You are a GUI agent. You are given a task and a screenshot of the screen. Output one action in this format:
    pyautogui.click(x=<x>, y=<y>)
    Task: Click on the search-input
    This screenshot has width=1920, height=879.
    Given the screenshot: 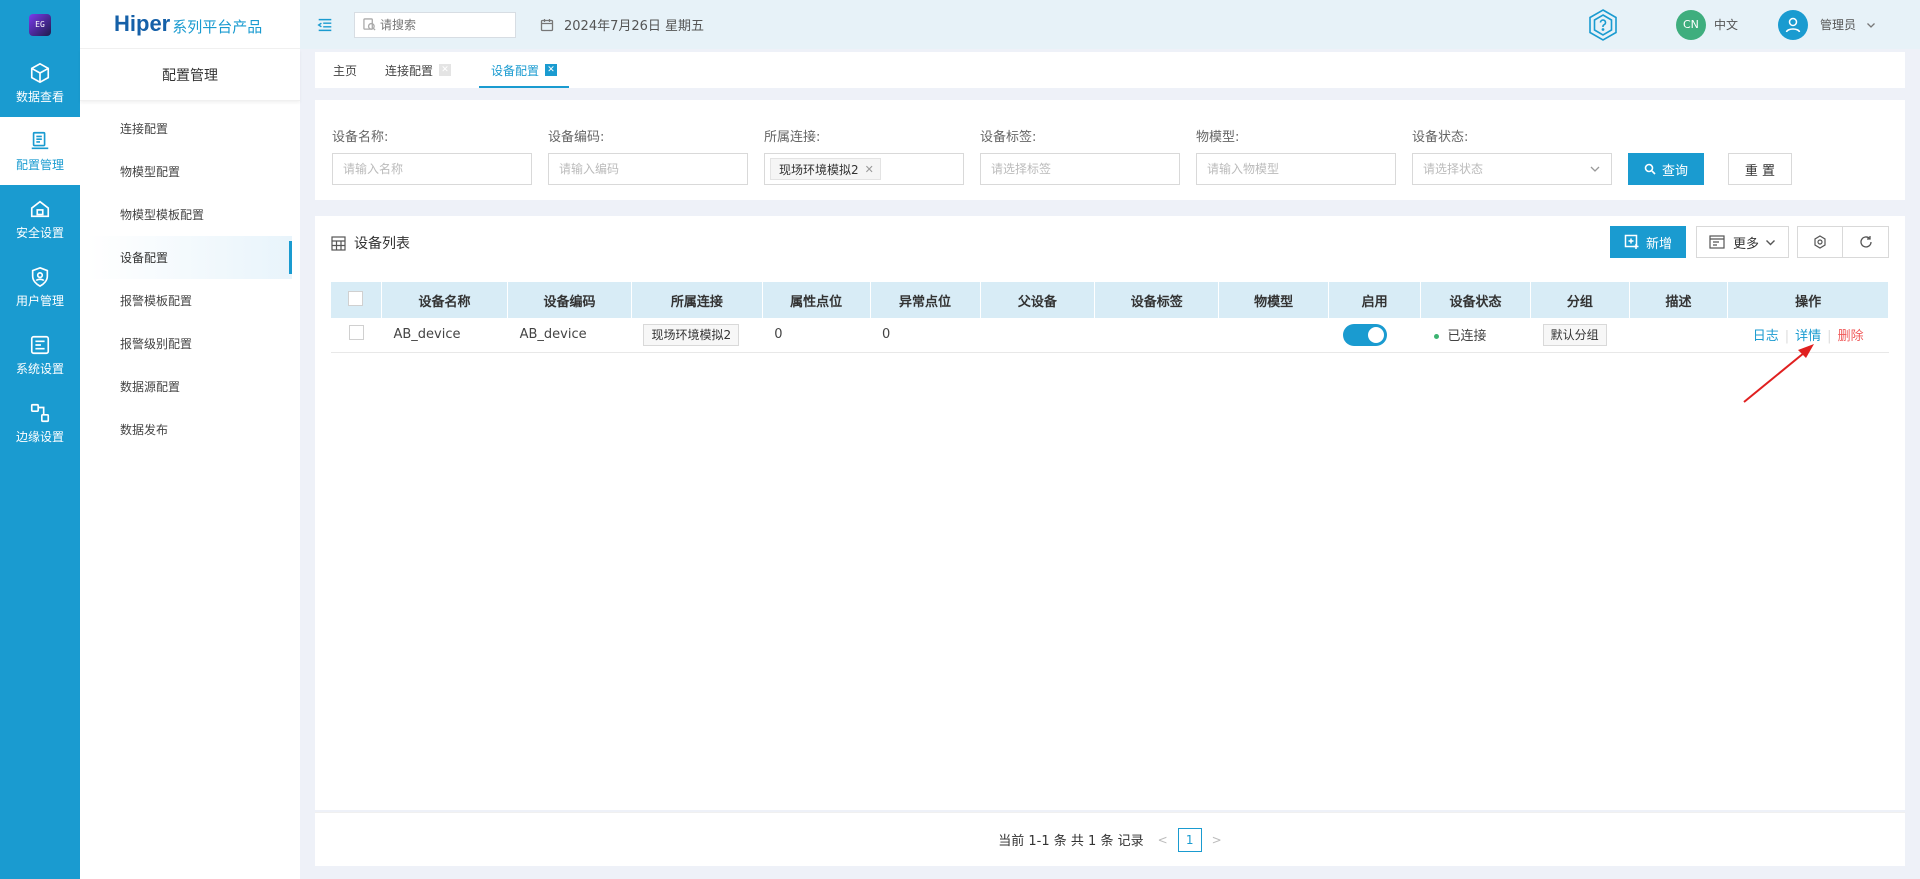 What is the action you would take?
    pyautogui.click(x=440, y=24)
    